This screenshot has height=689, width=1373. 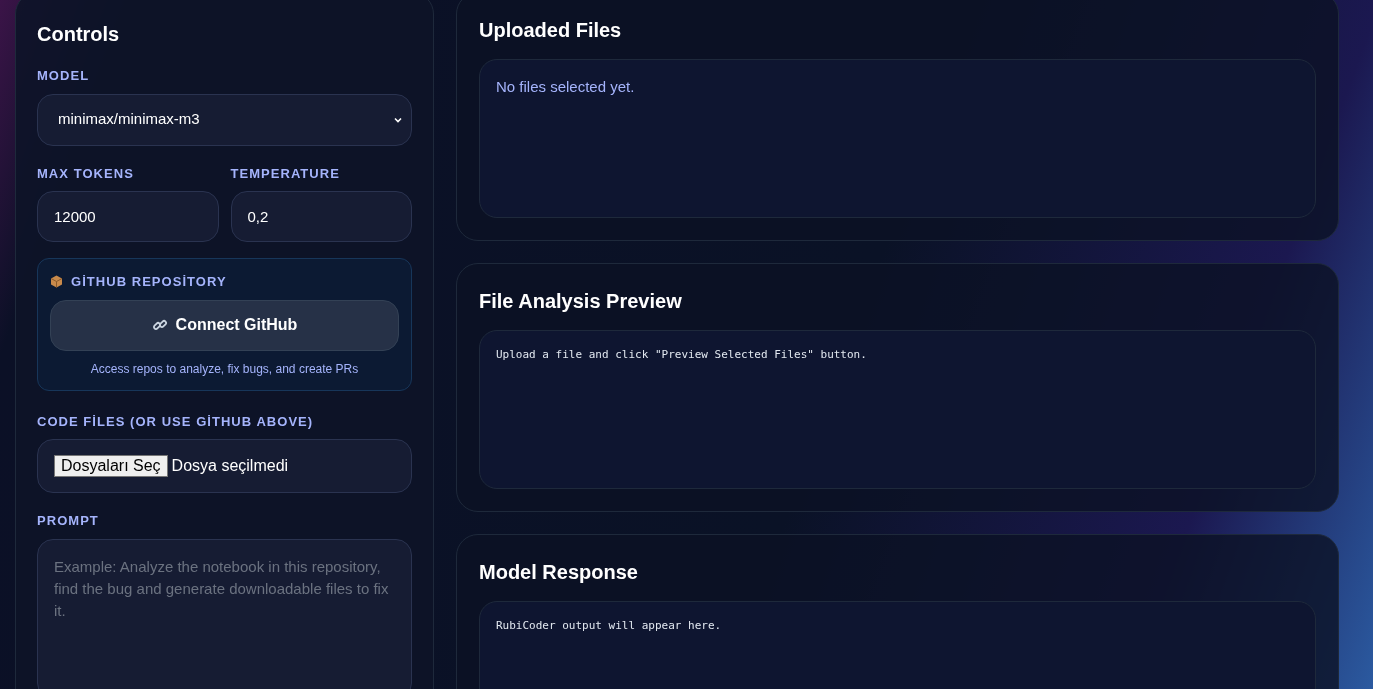 What do you see at coordinates (285, 173) in the screenshot?
I see `field-label: TEMPERATURE` at bounding box center [285, 173].